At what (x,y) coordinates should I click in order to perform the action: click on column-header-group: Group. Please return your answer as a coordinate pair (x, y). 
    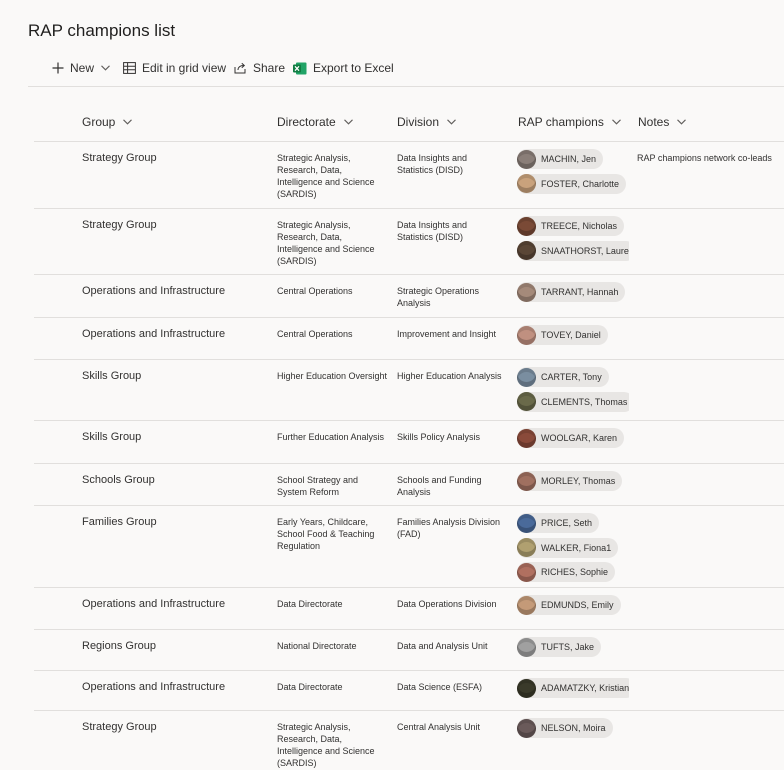
    Looking at the image, I should click on (107, 122).